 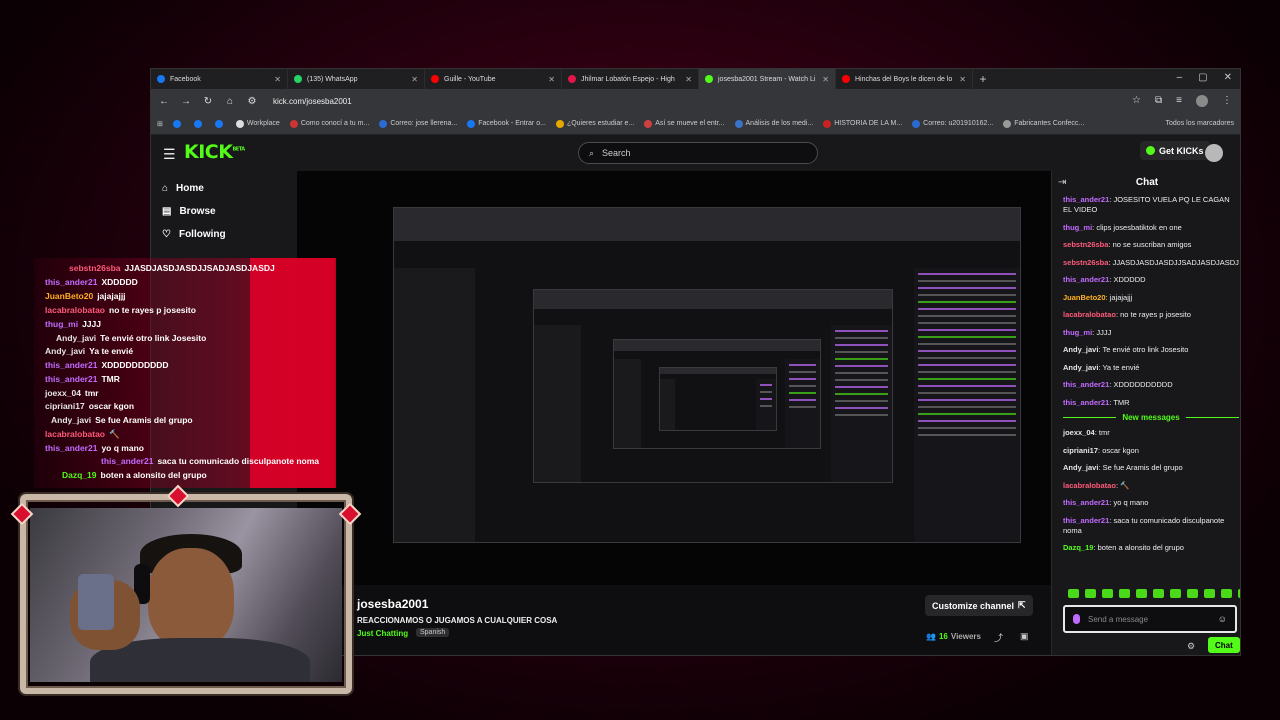 What do you see at coordinates (433, 632) in the screenshot?
I see `language-tag: Spanish` at bounding box center [433, 632].